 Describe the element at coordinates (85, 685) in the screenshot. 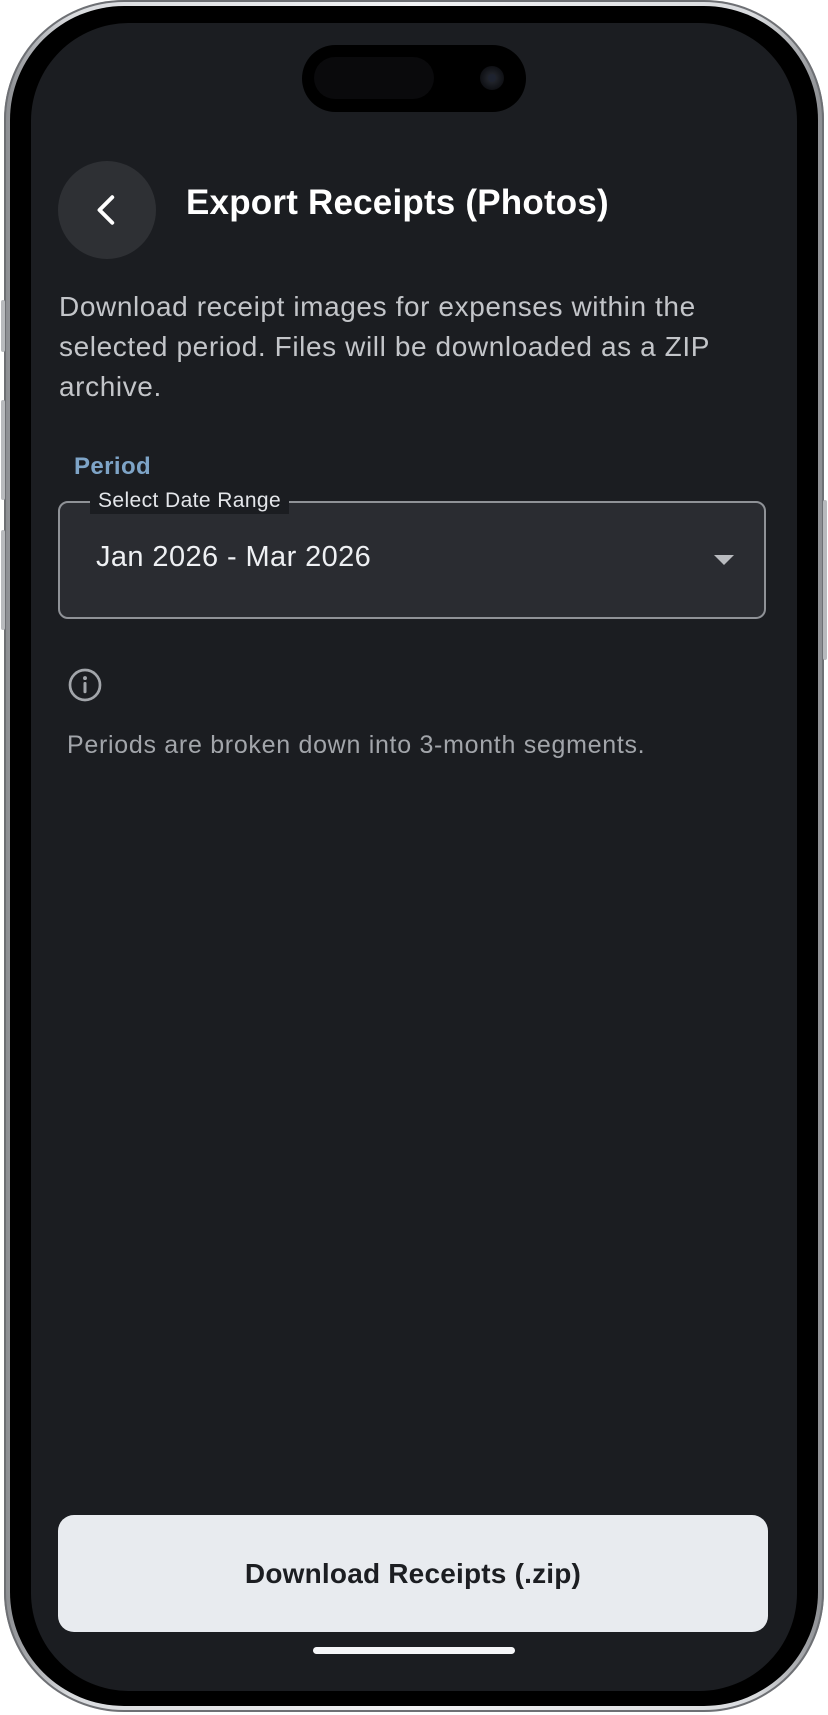

I see `info-icon` at that location.